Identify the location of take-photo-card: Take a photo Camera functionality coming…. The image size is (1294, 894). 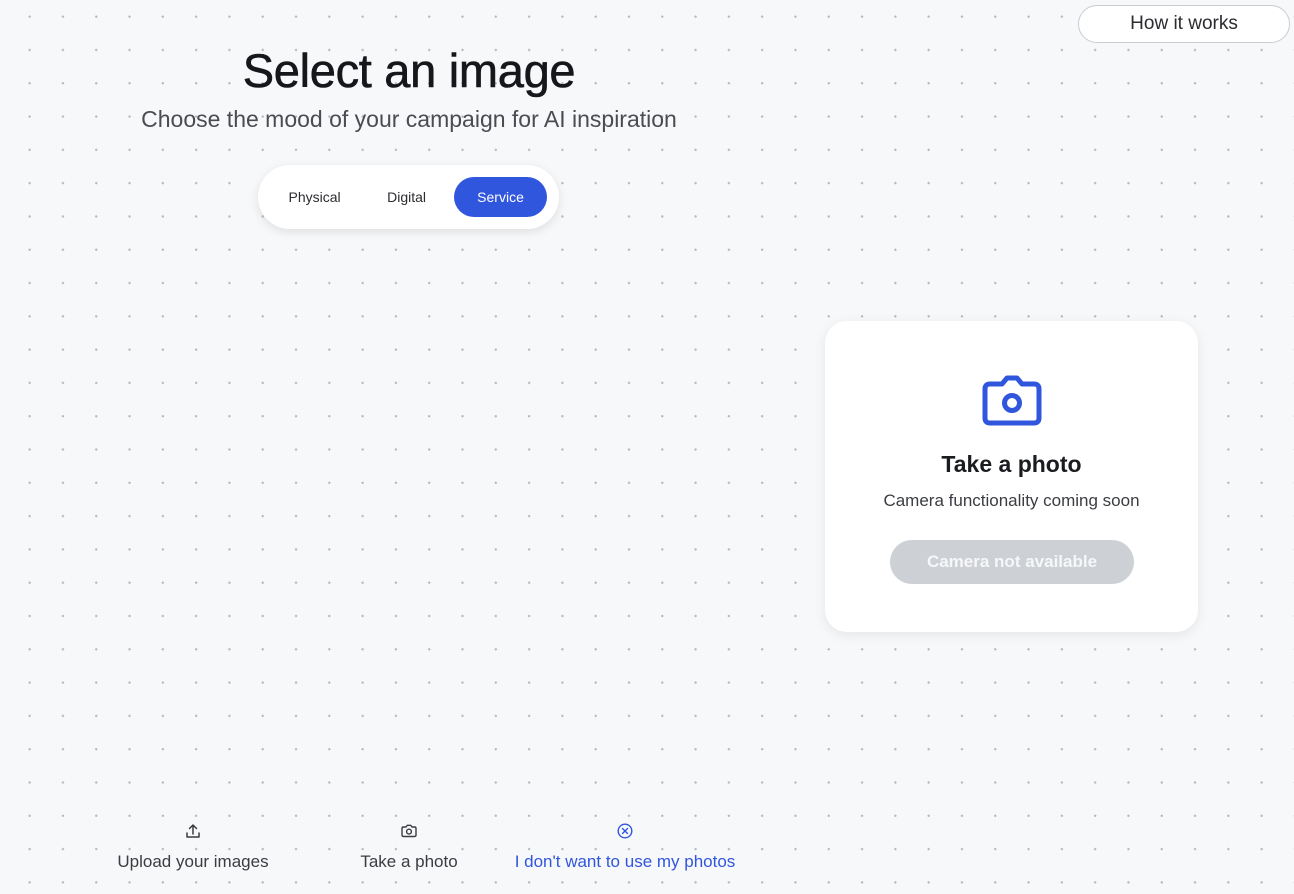
(1011, 476).